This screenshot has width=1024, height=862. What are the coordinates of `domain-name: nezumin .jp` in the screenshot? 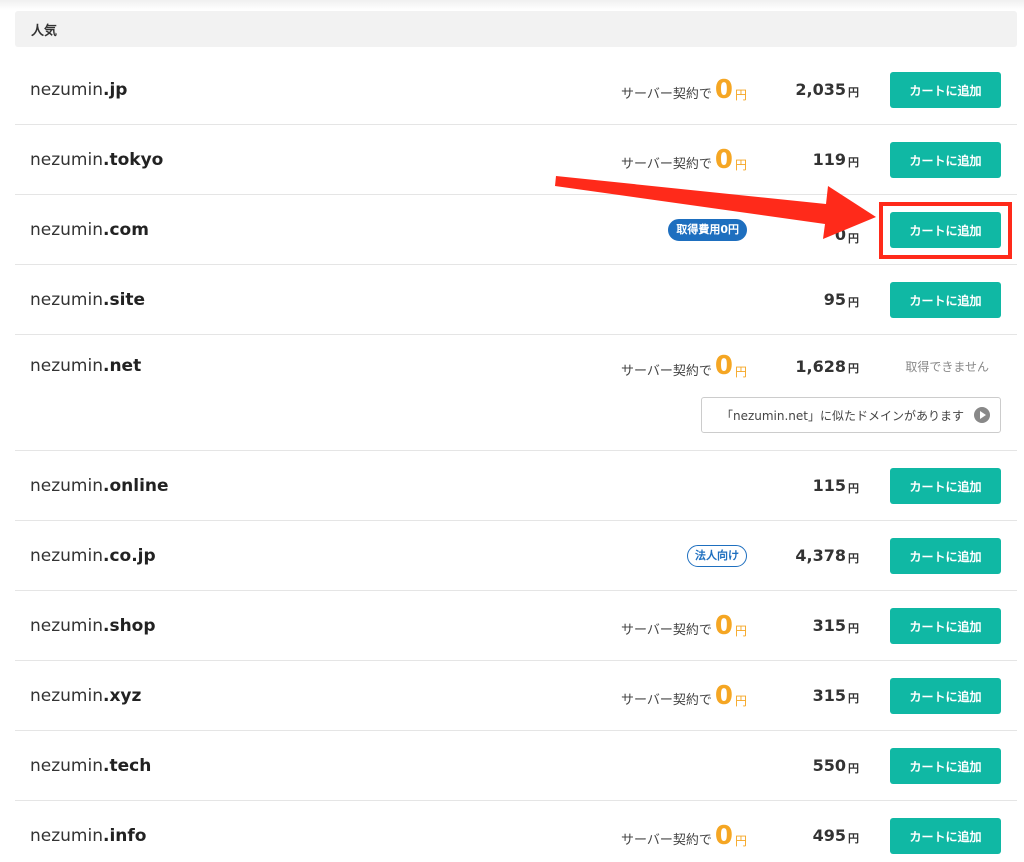 It's located at (78, 89).